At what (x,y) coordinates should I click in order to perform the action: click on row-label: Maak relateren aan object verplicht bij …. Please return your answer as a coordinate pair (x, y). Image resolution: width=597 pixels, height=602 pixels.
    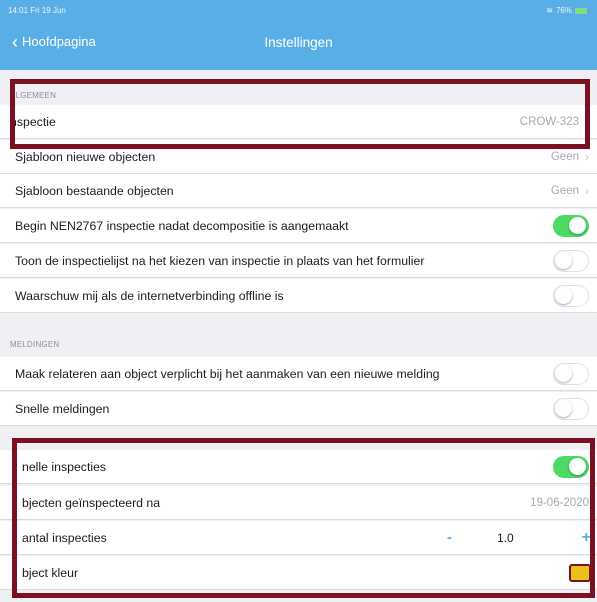
    Looking at the image, I should click on (227, 373).